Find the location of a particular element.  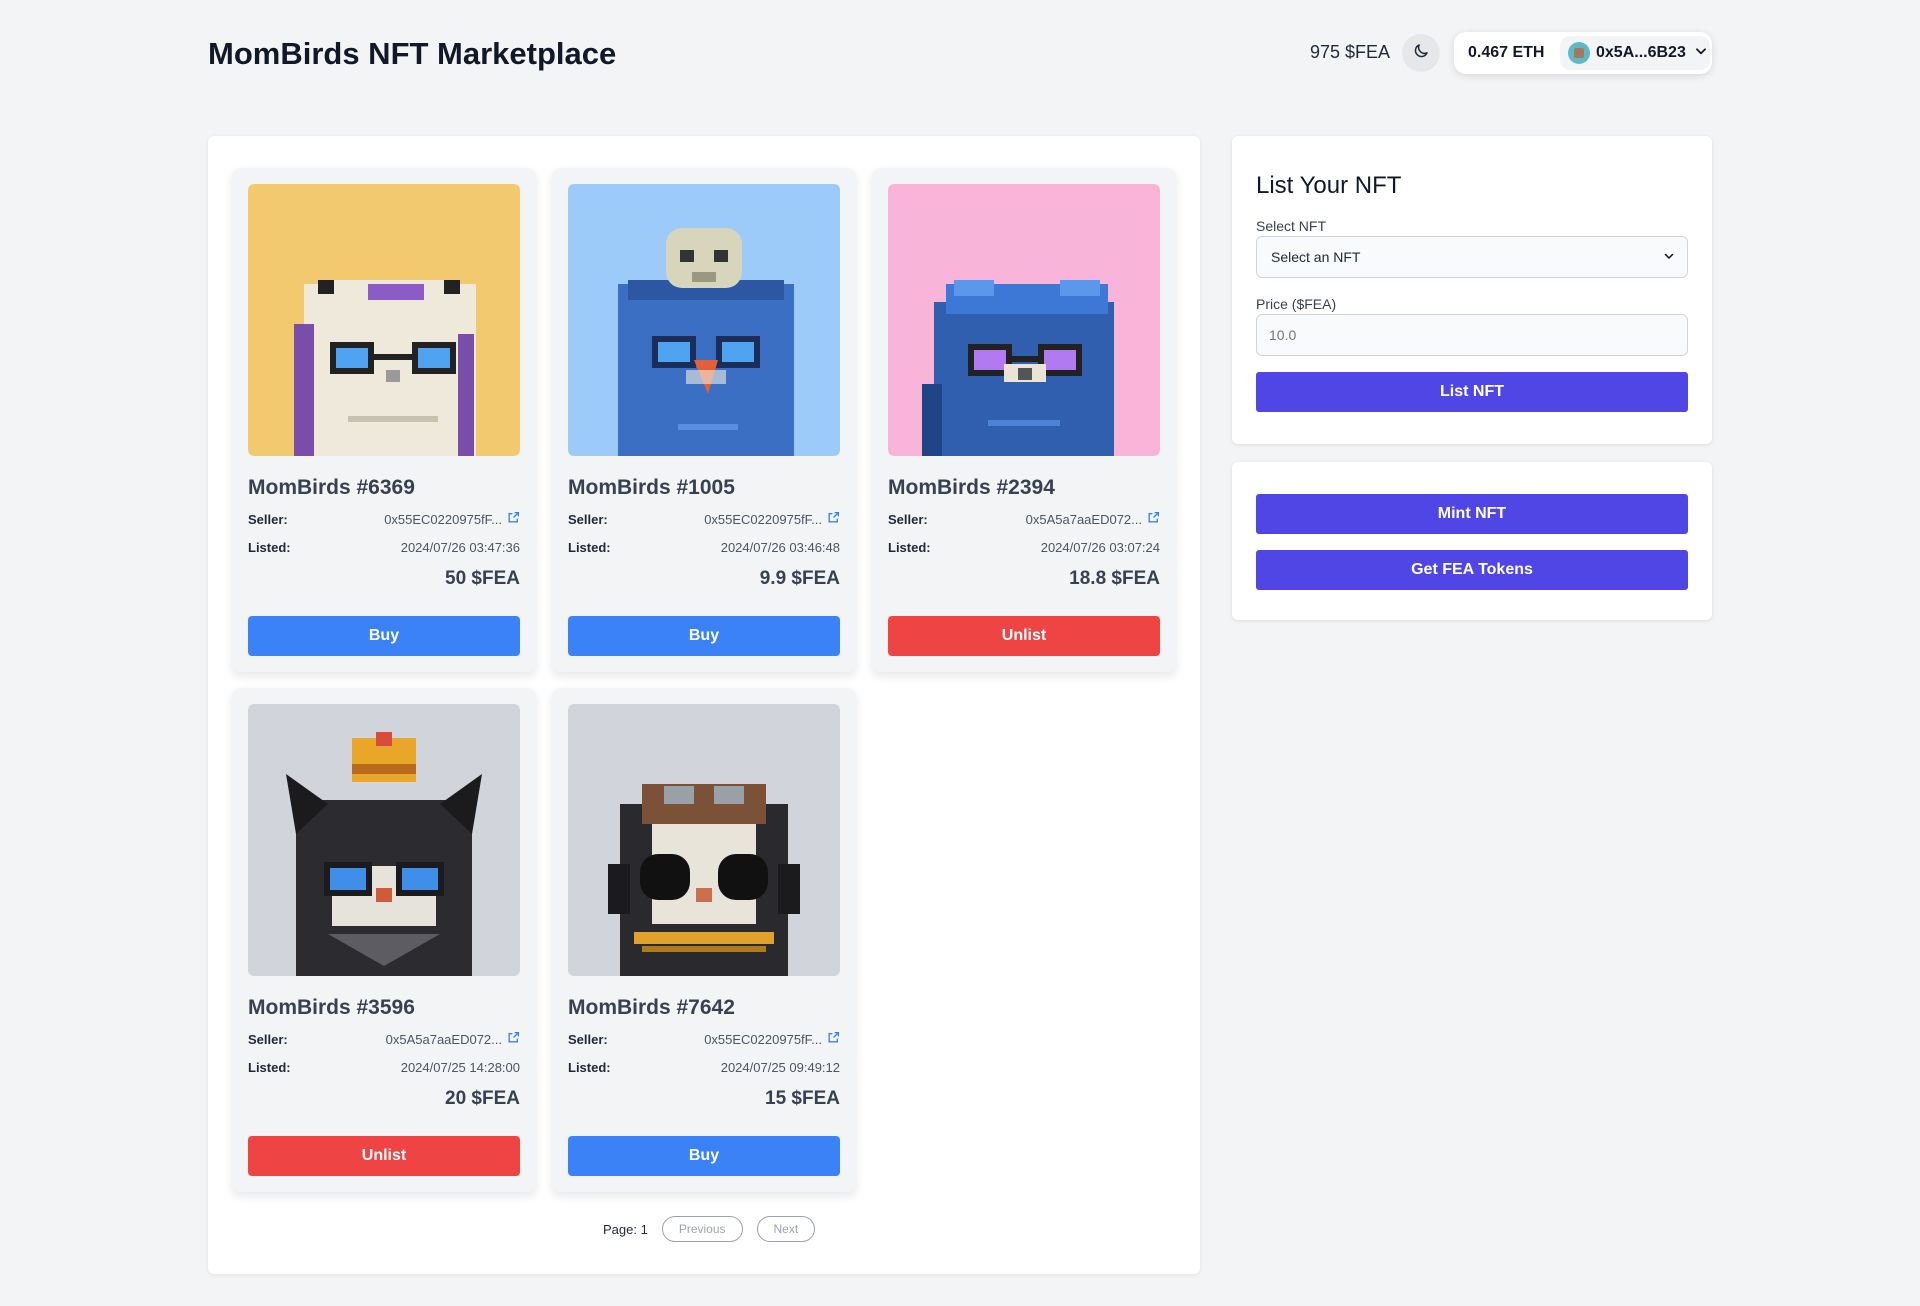

nft-price: 9.9 $FEA is located at coordinates (799, 578).